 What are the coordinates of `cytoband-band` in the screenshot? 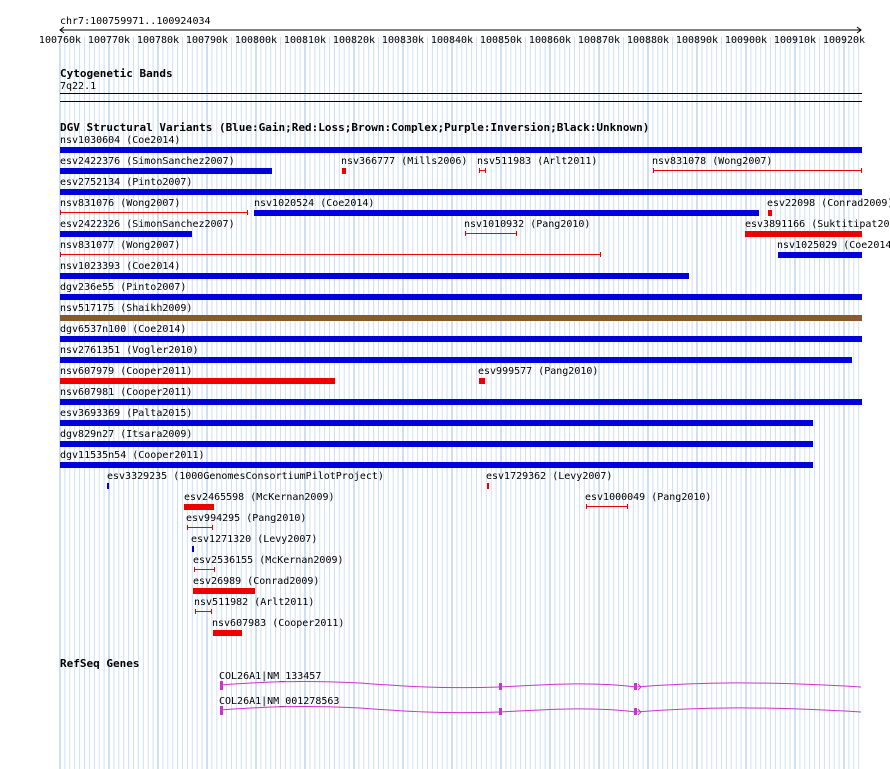 It's located at (461, 93).